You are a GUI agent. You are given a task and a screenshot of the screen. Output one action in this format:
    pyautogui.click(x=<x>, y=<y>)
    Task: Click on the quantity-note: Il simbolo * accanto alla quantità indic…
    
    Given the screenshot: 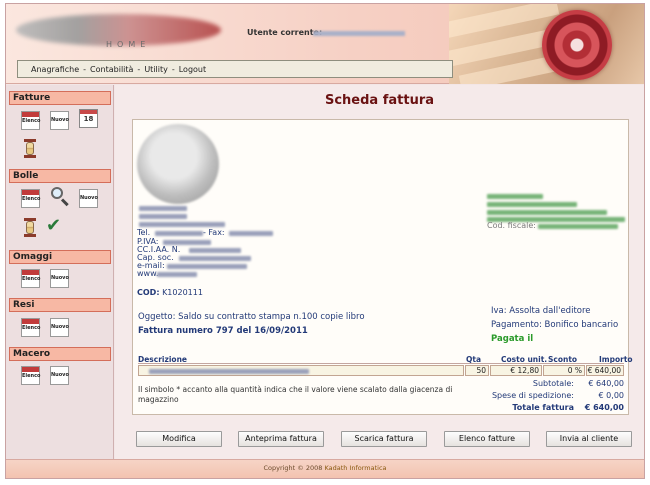 What is the action you would take?
    pyautogui.click(x=295, y=394)
    